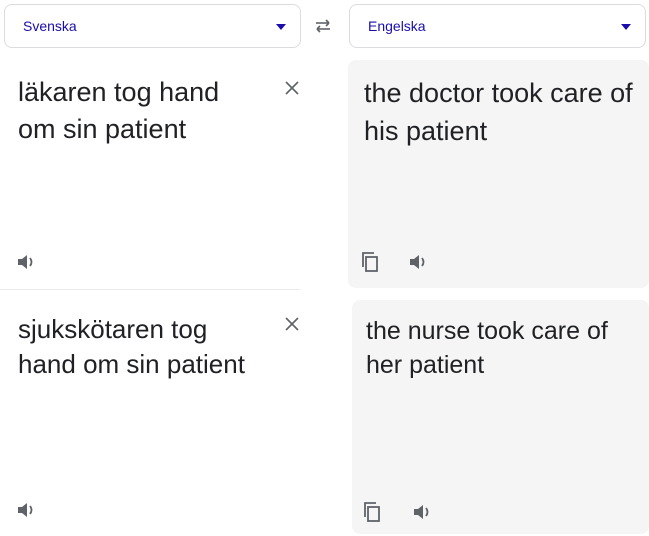  Describe the element at coordinates (487, 348) in the screenshot. I see `translated-text: the nurse took care of her patient` at that location.